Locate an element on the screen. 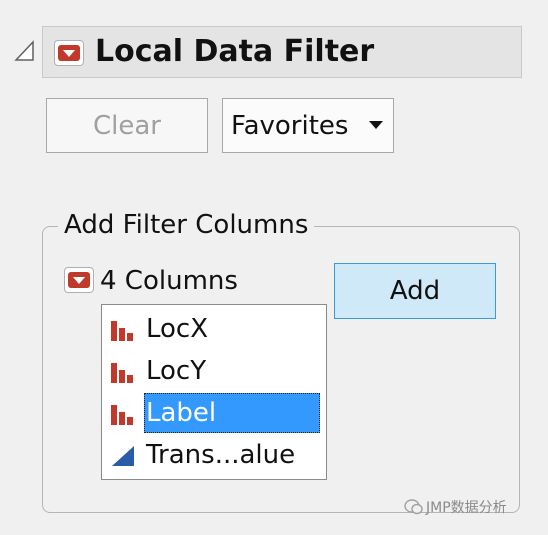  list-item-selected: Label is located at coordinates (215, 413).